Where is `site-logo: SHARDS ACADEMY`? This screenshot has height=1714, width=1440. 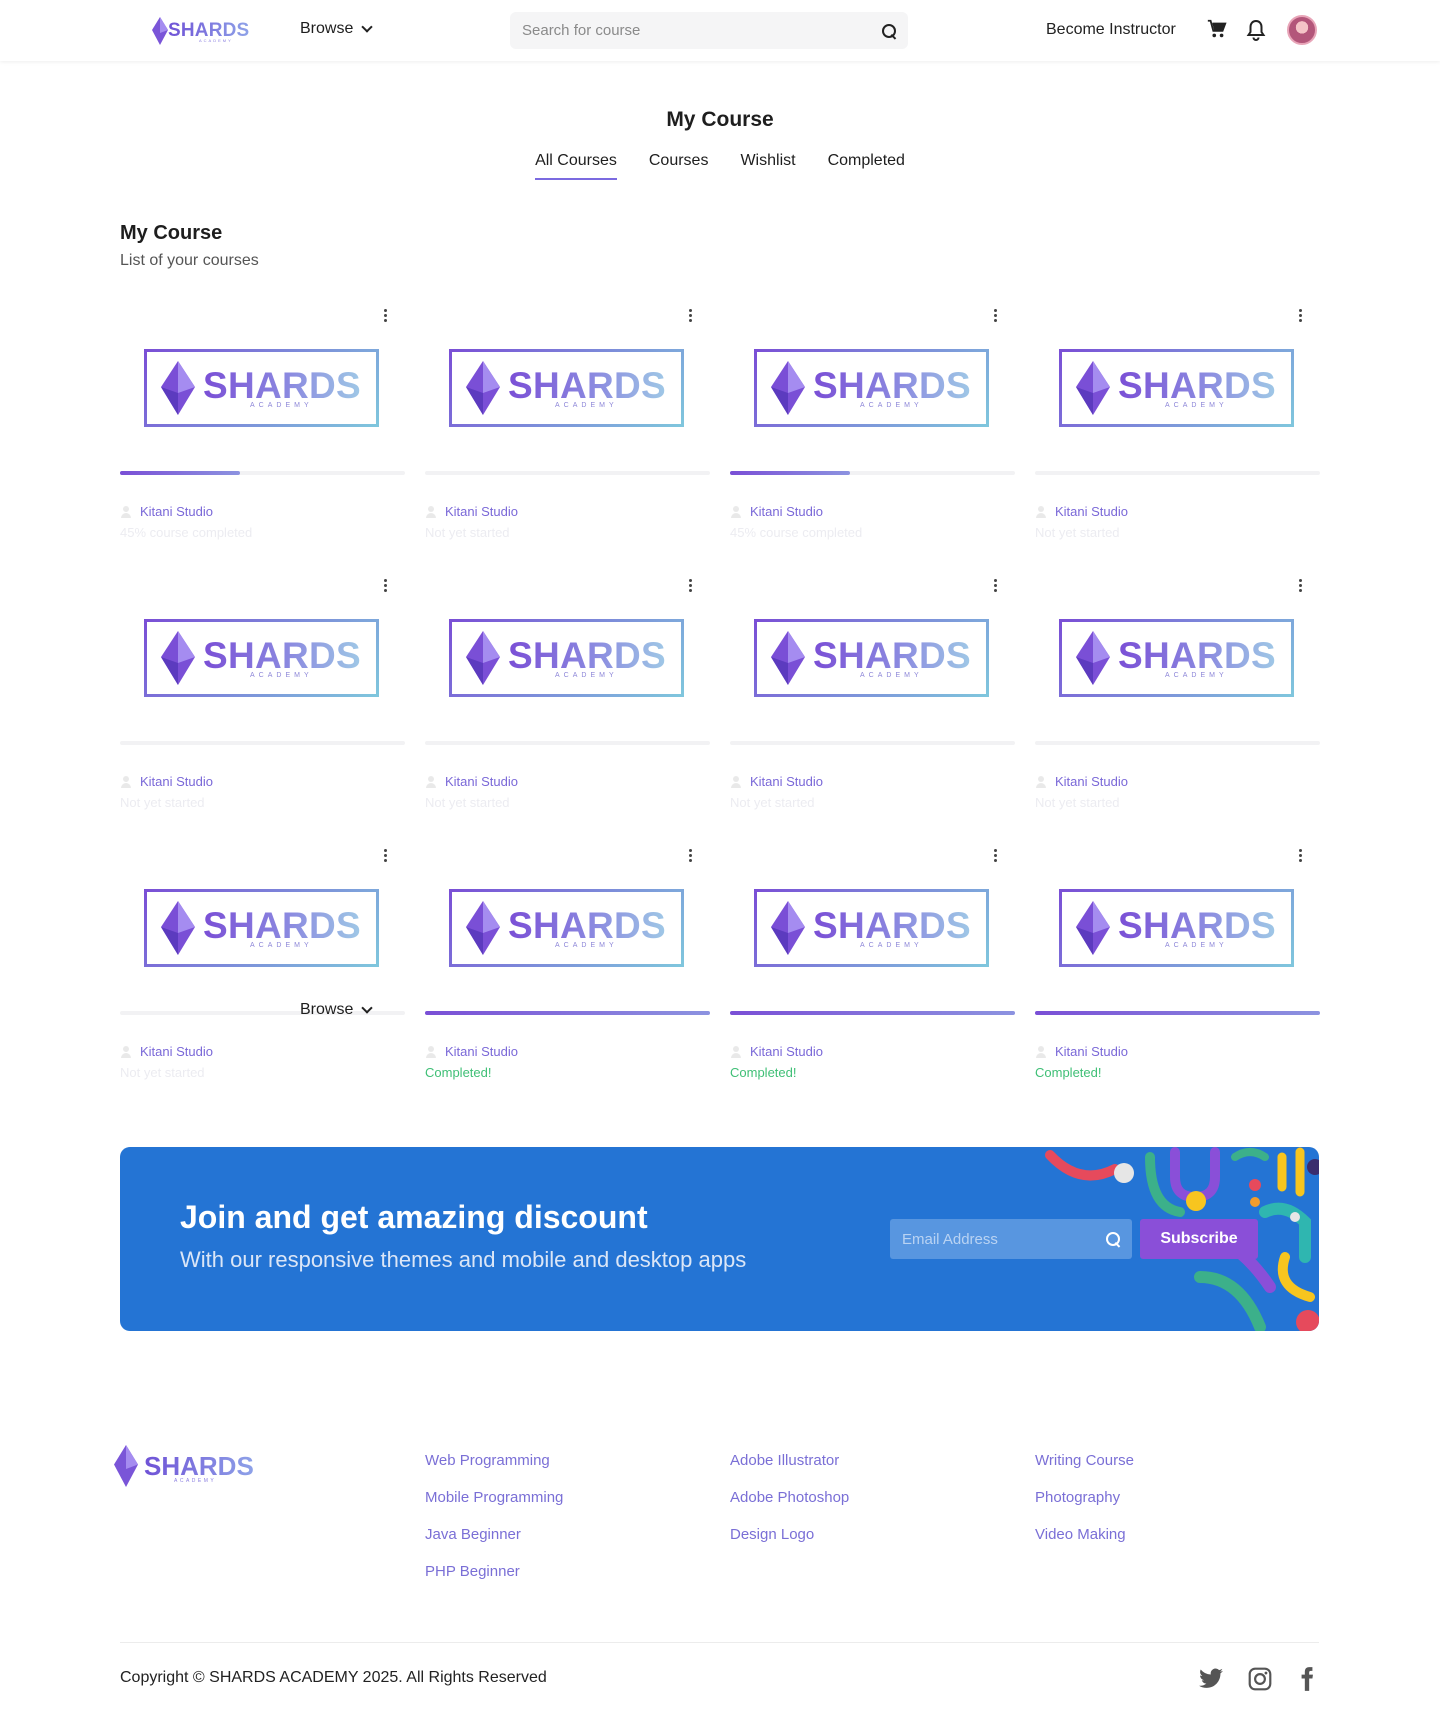 site-logo: SHARDS ACADEMY is located at coordinates (200, 31).